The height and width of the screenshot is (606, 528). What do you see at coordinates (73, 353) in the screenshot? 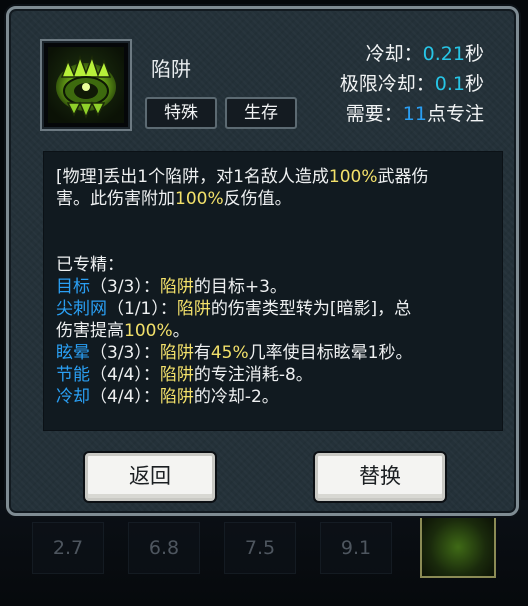
I see `spec-name: 眩晕` at bounding box center [73, 353].